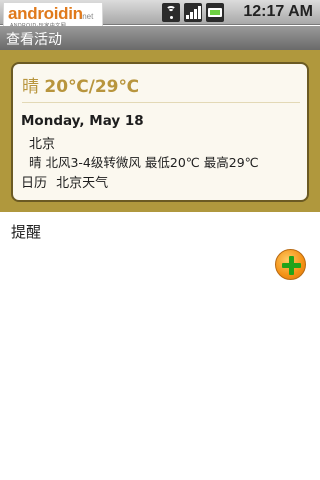  I want to click on add-reminder-button, so click(290, 264).